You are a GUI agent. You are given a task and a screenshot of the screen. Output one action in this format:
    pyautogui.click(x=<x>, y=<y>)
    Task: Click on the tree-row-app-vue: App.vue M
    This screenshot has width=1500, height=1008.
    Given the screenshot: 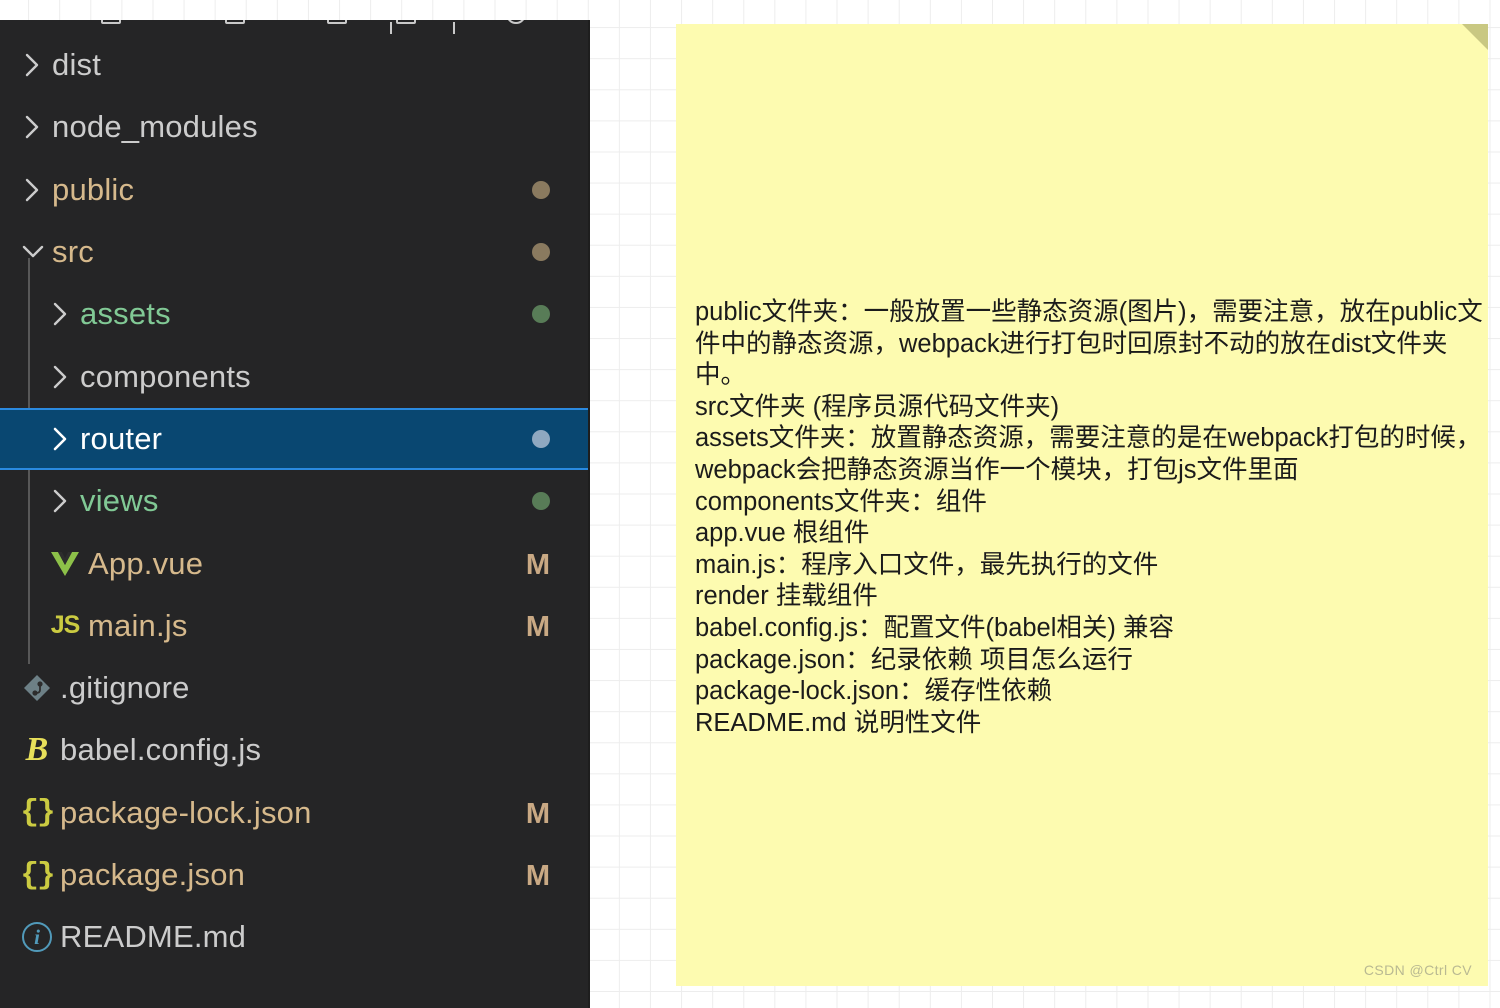 What is the action you would take?
    pyautogui.click(x=294, y=563)
    